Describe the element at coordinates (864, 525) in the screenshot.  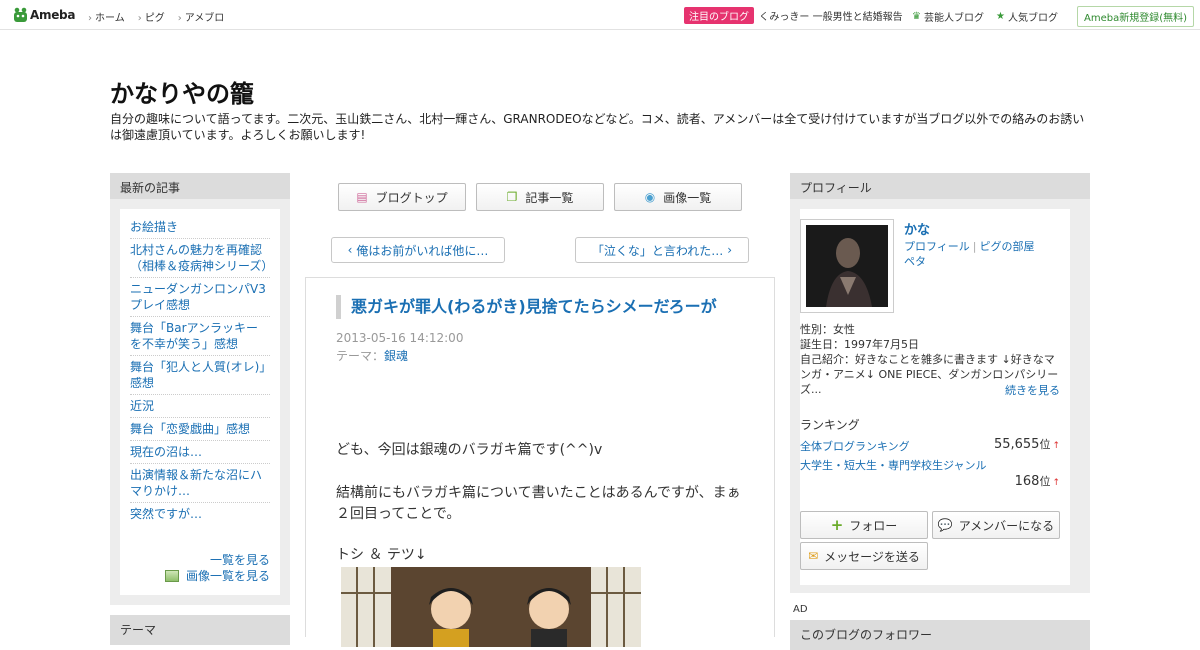
I see `follow-button: + フォロー` at that location.